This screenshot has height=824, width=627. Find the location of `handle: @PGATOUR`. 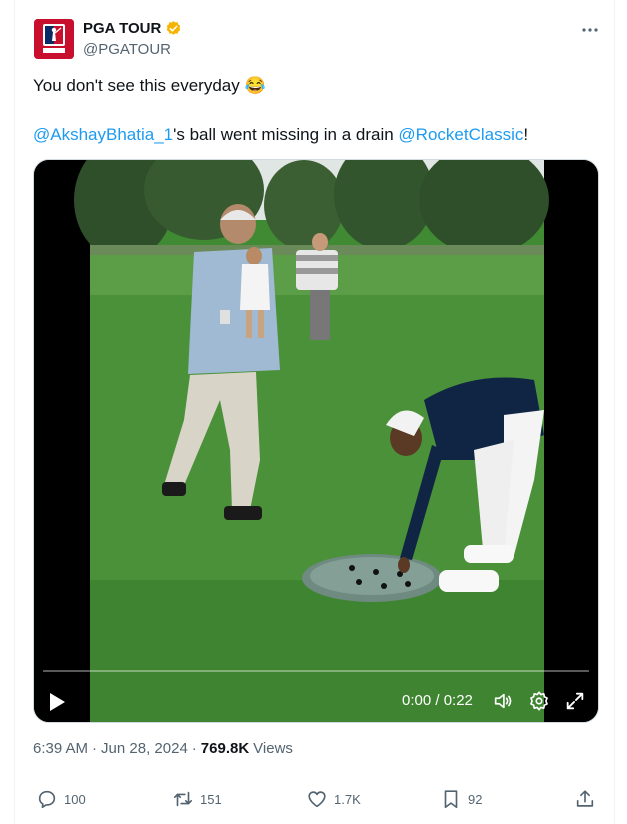

handle: @PGATOUR is located at coordinates (127, 49).